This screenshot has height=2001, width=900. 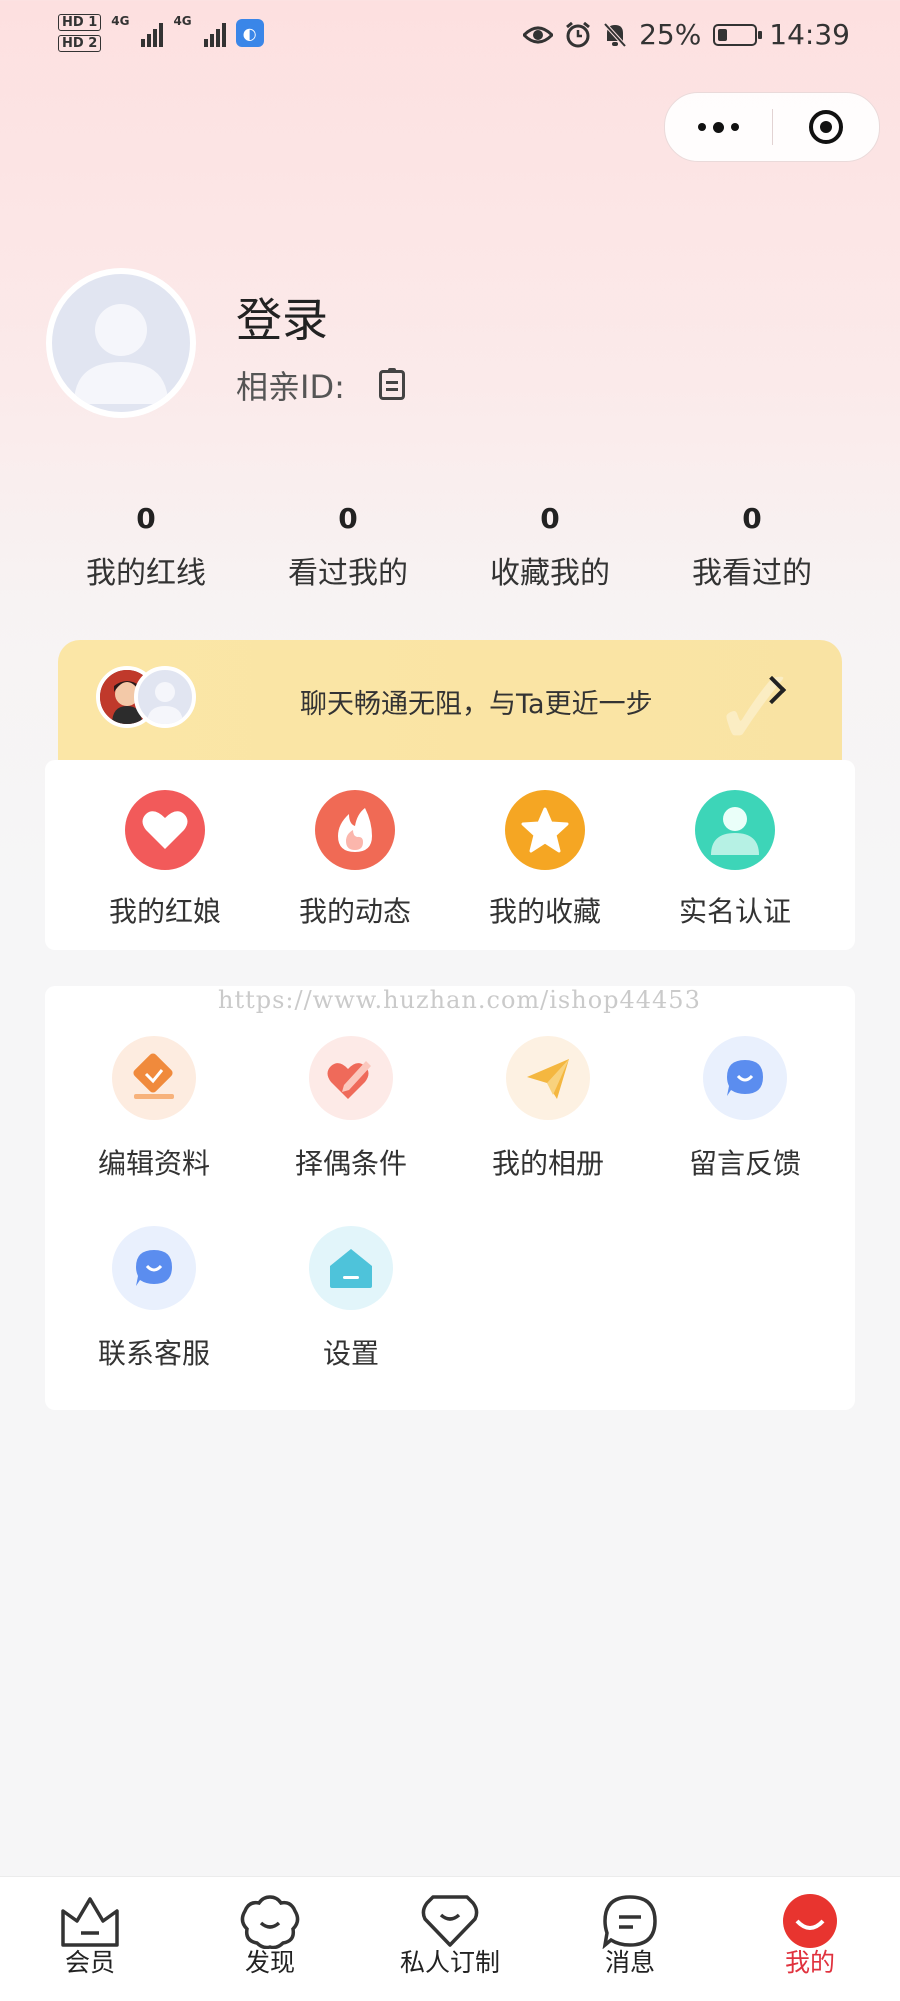 I want to click on service-partner-criteria: 择偶条件, so click(x=351, y=1109).